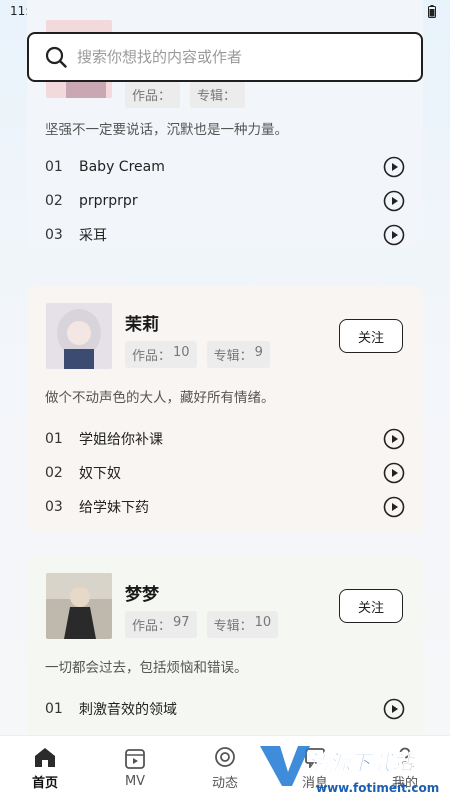 This screenshot has width=450, height=800. What do you see at coordinates (142, 322) in the screenshot?
I see `author-name: 茉莉` at bounding box center [142, 322].